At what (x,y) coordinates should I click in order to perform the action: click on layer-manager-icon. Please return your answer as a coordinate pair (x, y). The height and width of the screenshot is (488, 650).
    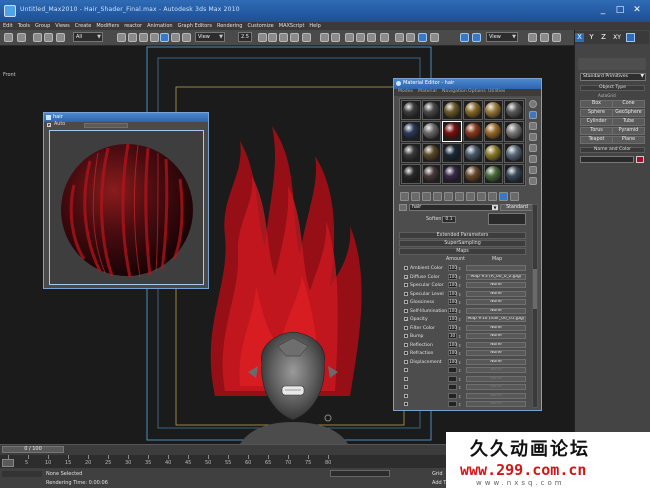
    Looking at the image, I should click on (349, 37).